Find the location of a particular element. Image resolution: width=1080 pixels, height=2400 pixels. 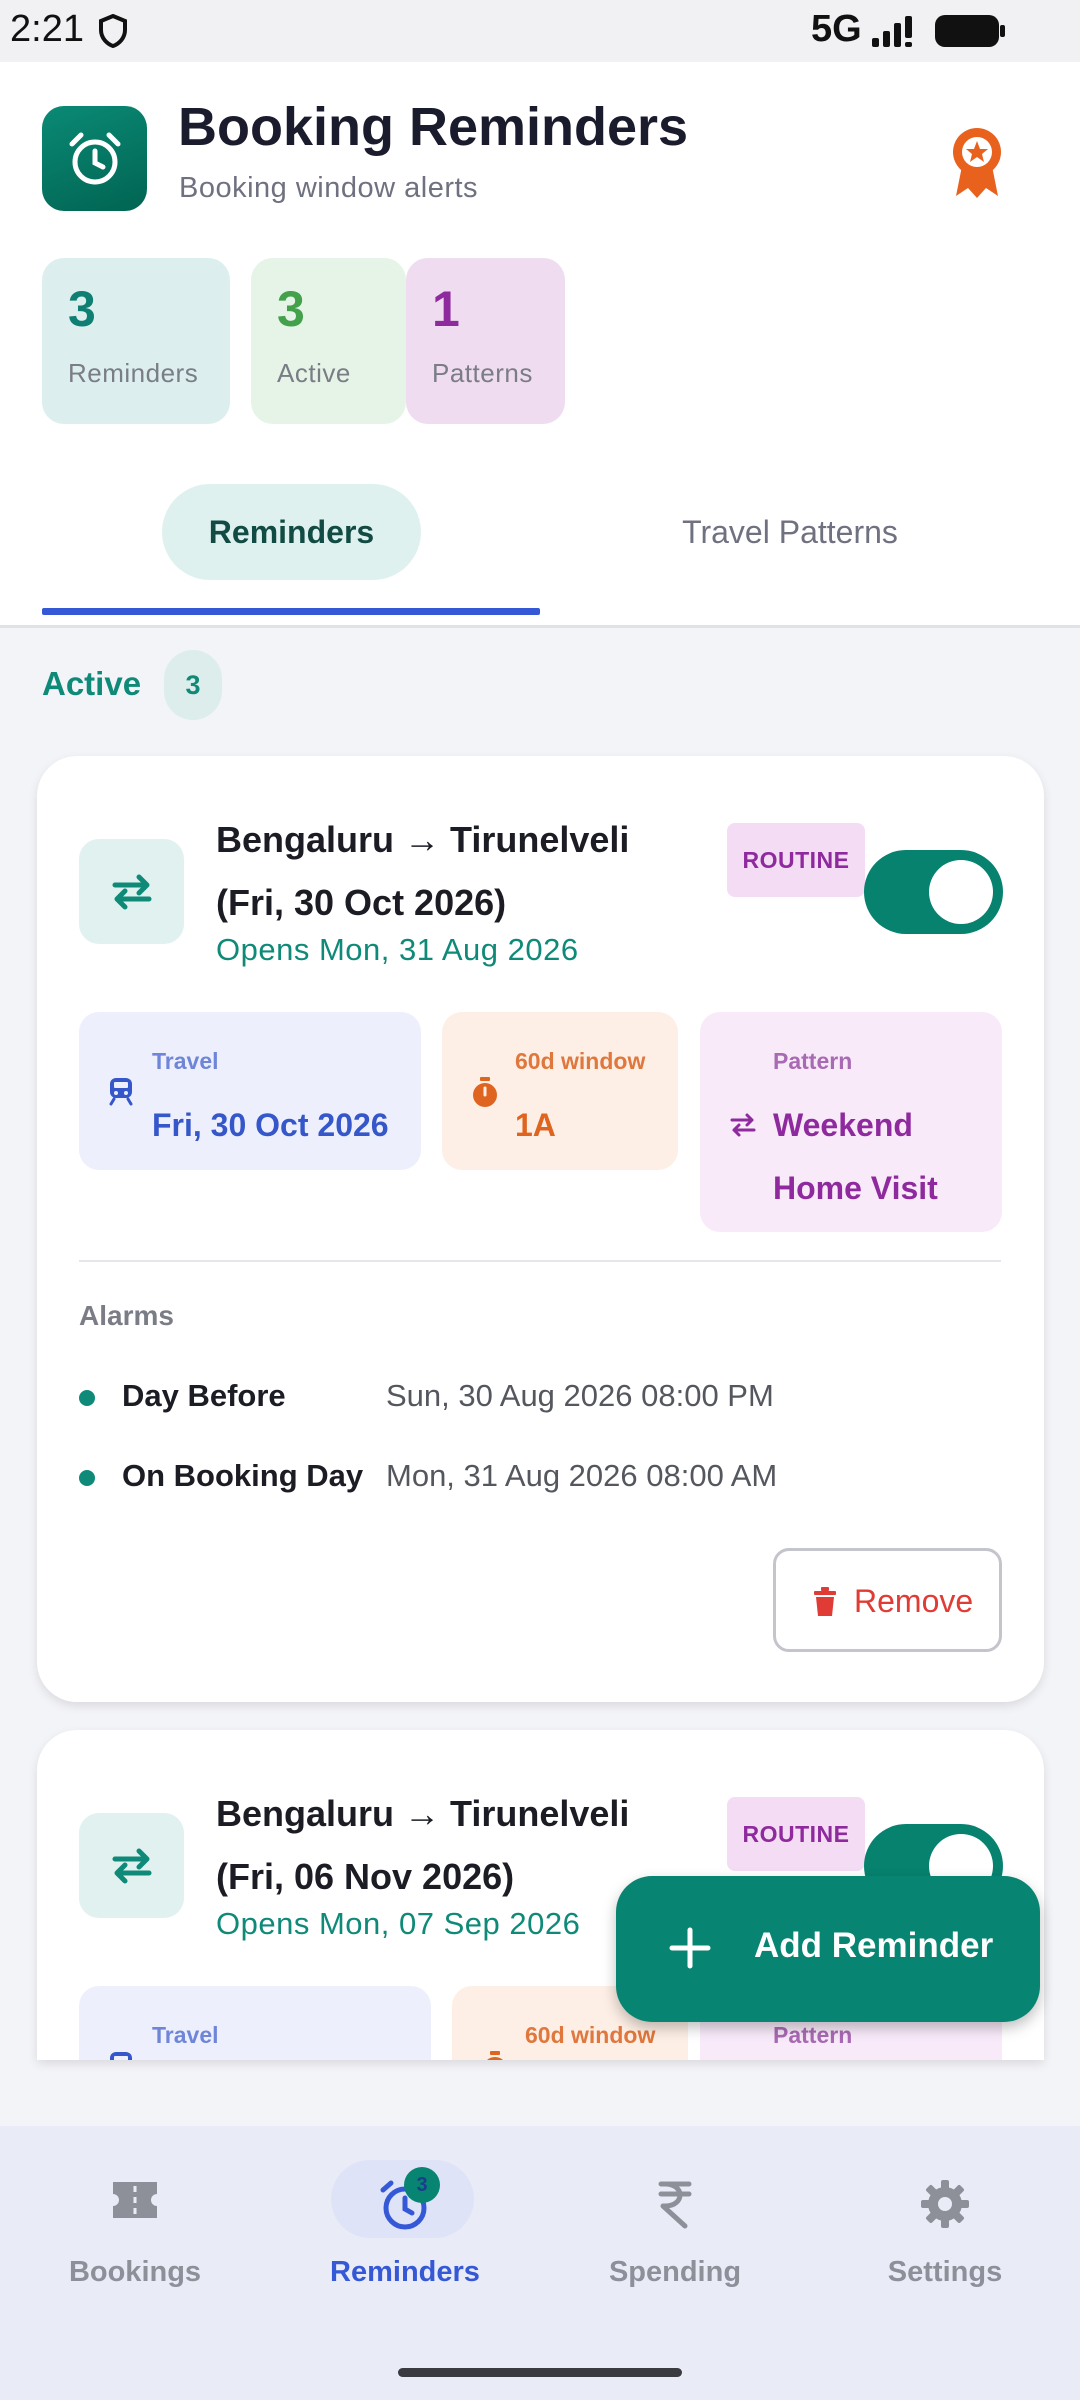

add-reminder-button: Add Reminder is located at coordinates (828, 1949).